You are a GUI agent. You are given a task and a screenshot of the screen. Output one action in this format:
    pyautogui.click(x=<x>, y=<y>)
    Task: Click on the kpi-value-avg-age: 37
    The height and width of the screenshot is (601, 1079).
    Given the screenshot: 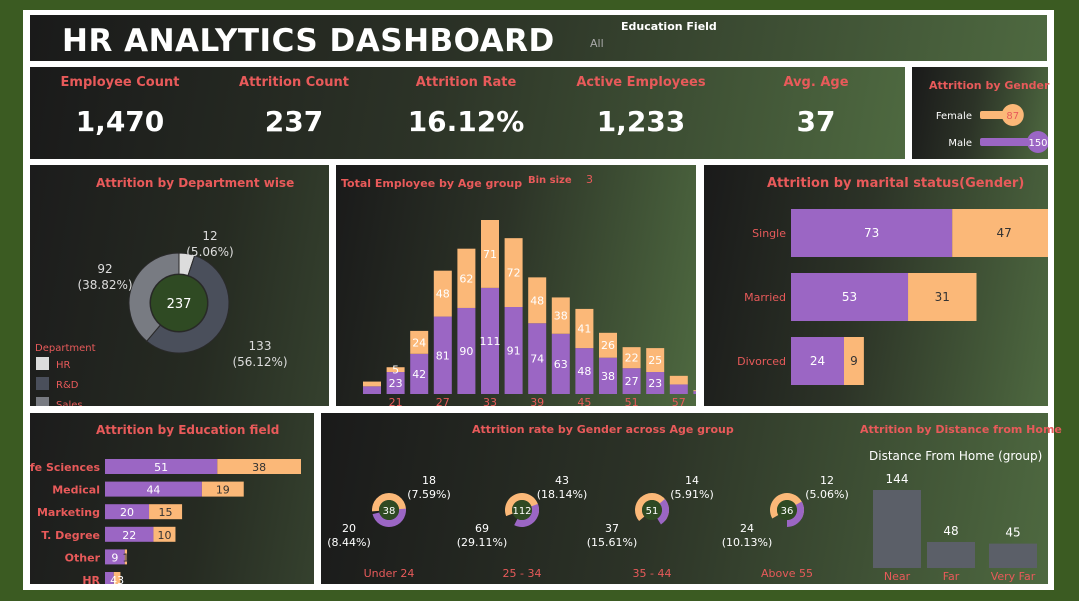 What is the action you would take?
    pyautogui.click(x=816, y=121)
    